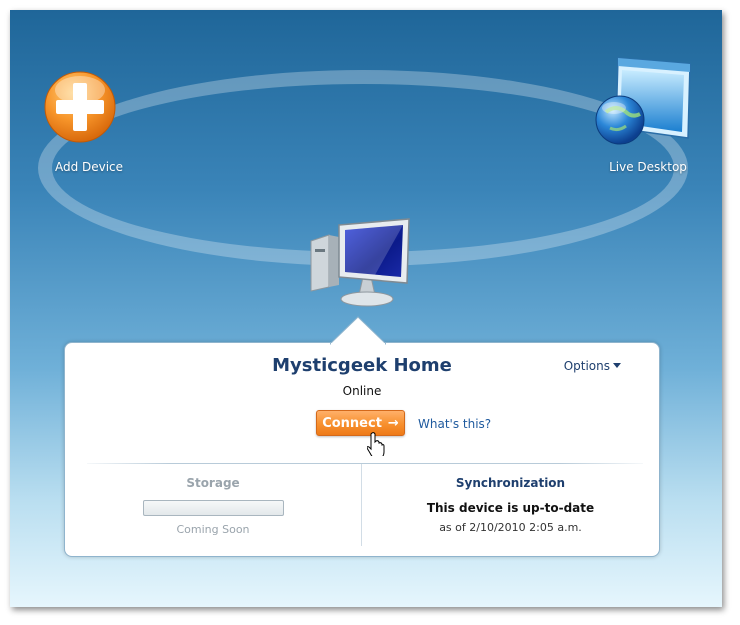 The image size is (740, 625). I want to click on add-device-label: Add Device, so click(89, 167).